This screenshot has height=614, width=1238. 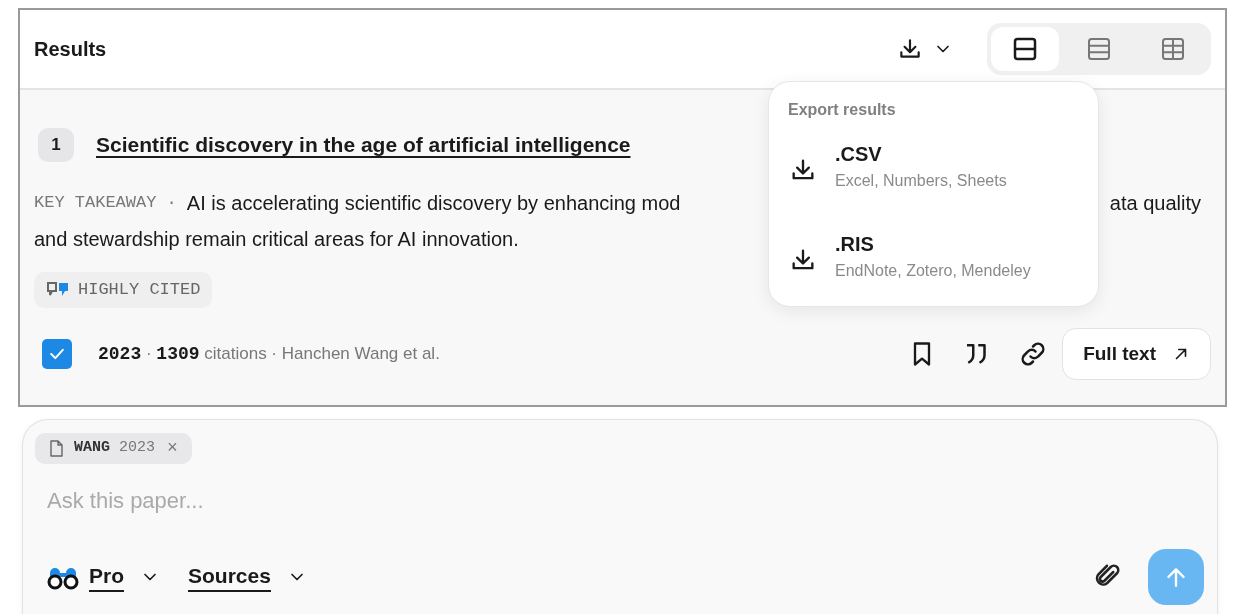 What do you see at coordinates (103, 577) in the screenshot?
I see `pro-mode-dropdown: Pro` at bounding box center [103, 577].